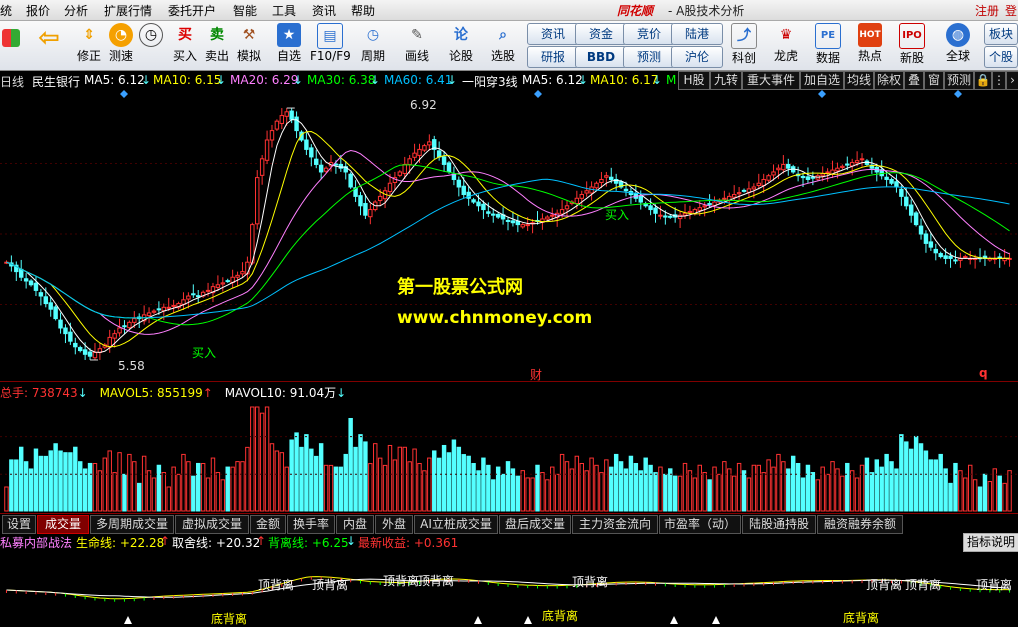  I want to click on stock-picker-button: ⌕ 选股, so click(503, 43).